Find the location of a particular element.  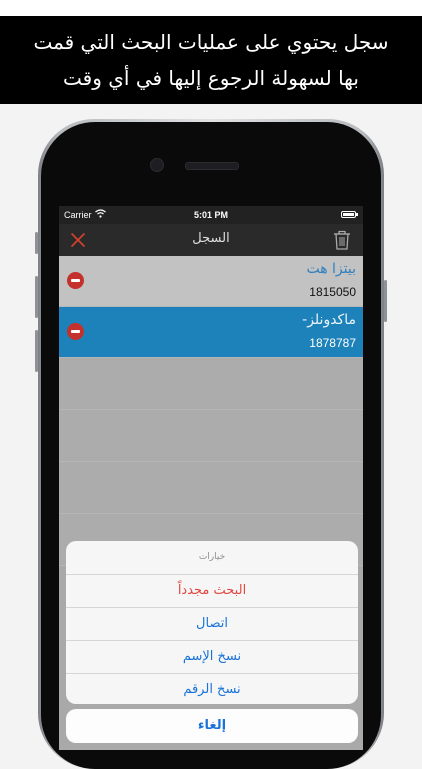

row-name: بيتزا هت is located at coordinates (331, 269).